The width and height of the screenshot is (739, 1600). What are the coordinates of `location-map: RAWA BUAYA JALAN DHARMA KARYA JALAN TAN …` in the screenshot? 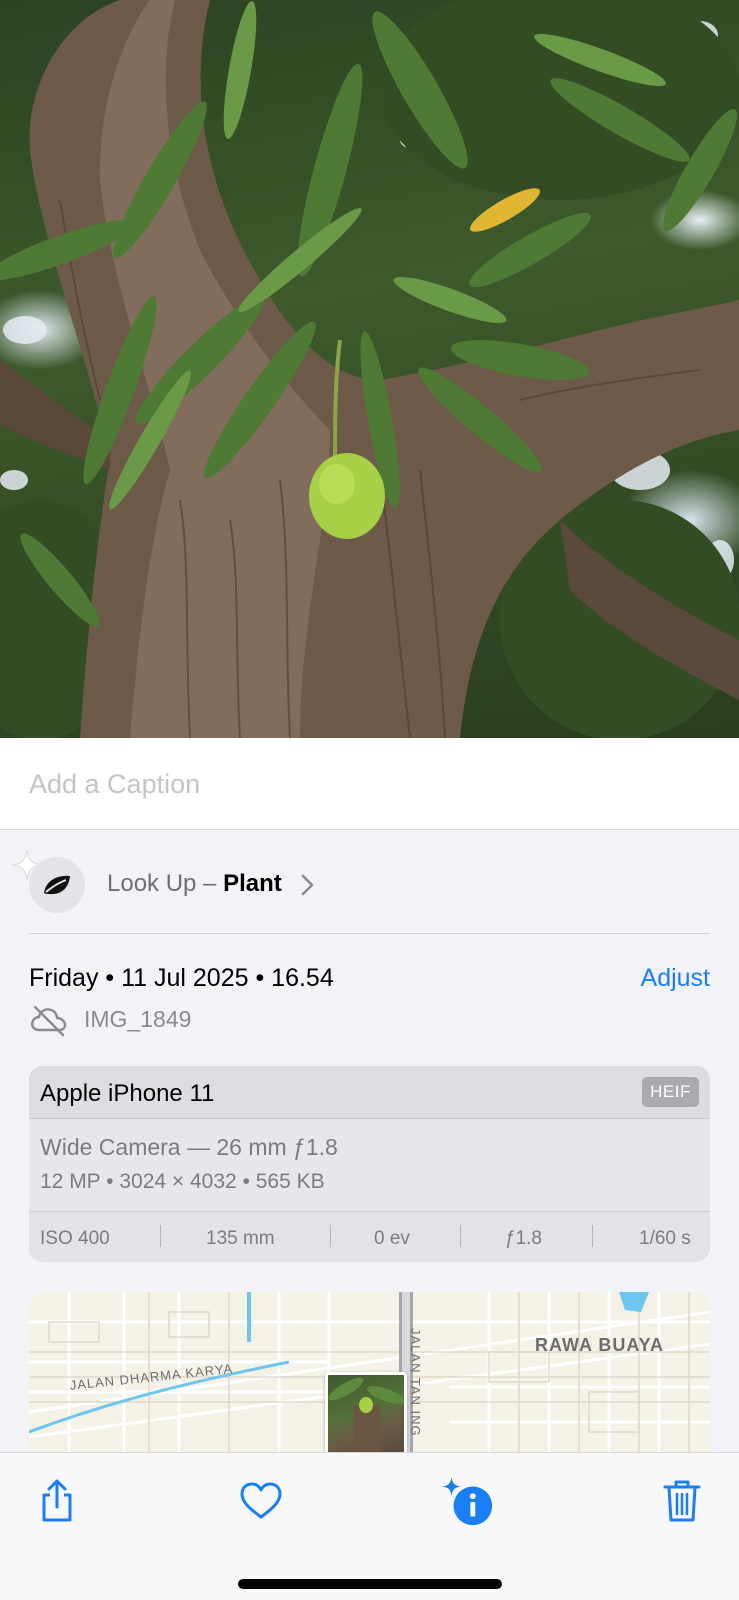 It's located at (369, 1372).